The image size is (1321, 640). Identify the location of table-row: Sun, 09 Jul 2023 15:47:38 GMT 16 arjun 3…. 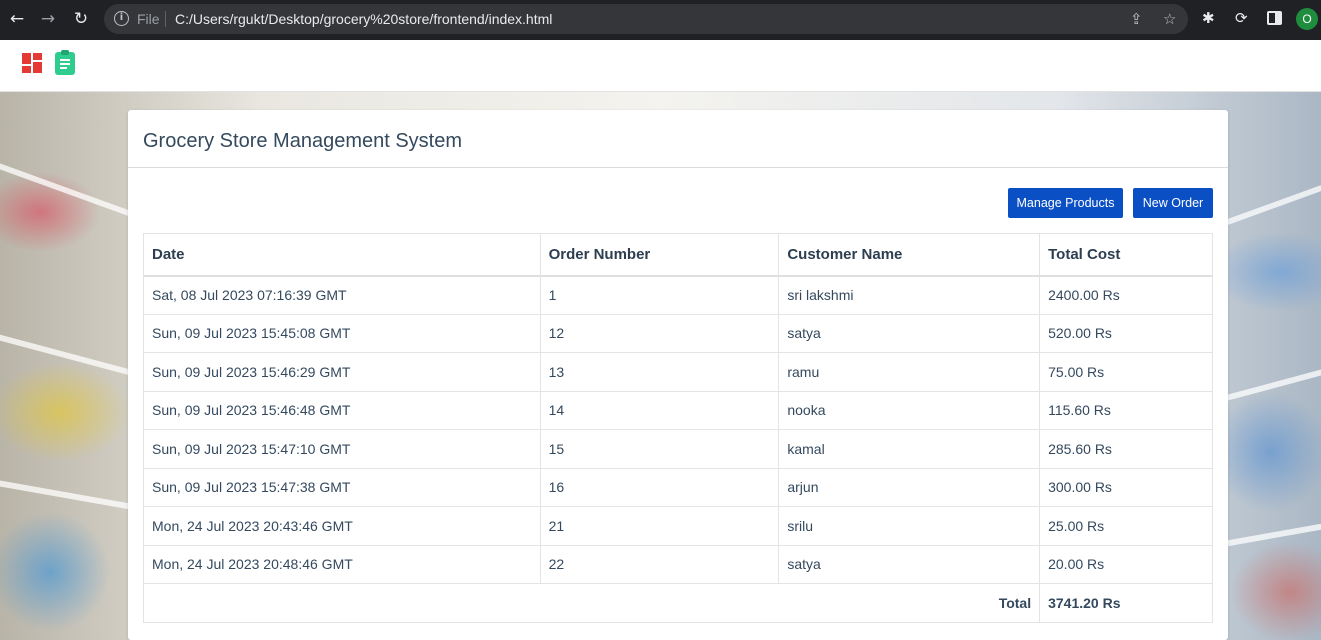
(678, 487).